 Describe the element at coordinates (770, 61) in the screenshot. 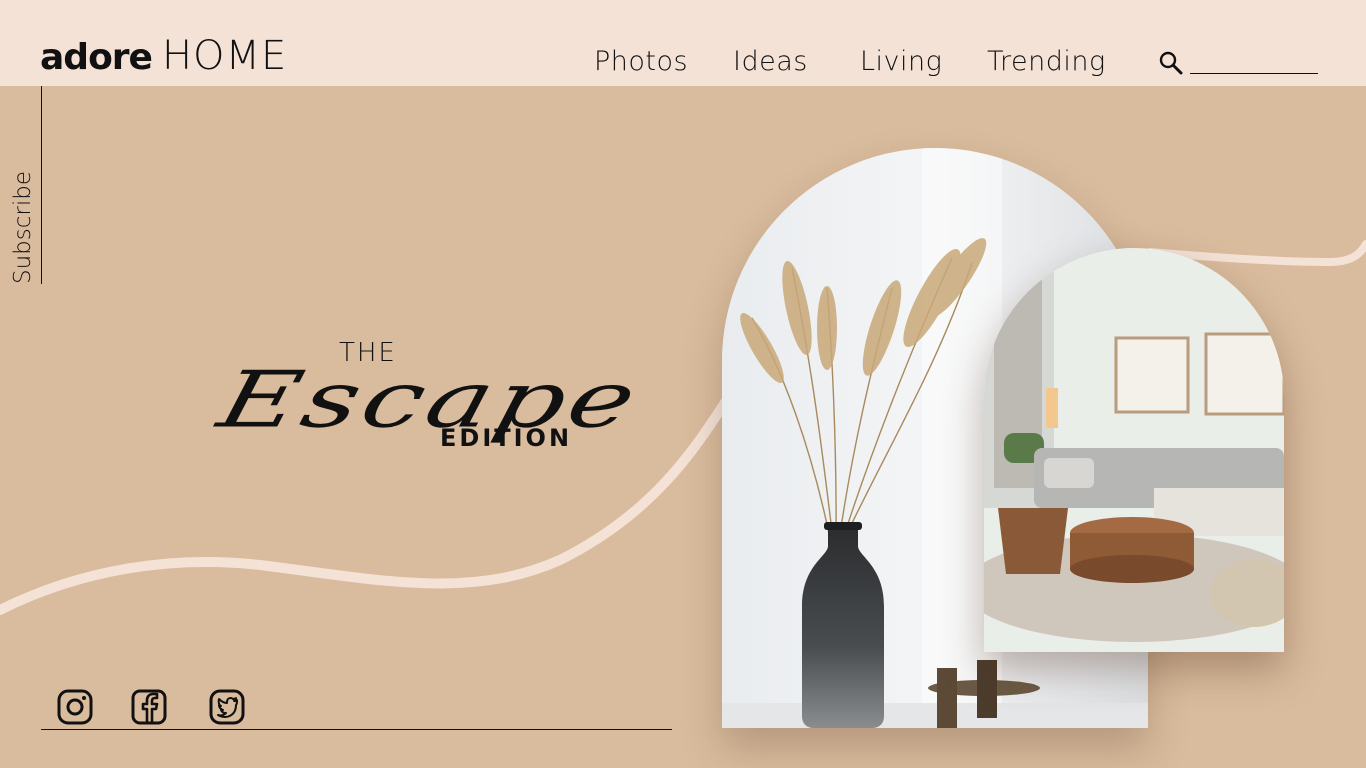

I see `nav-link-ideas: Ideas` at that location.